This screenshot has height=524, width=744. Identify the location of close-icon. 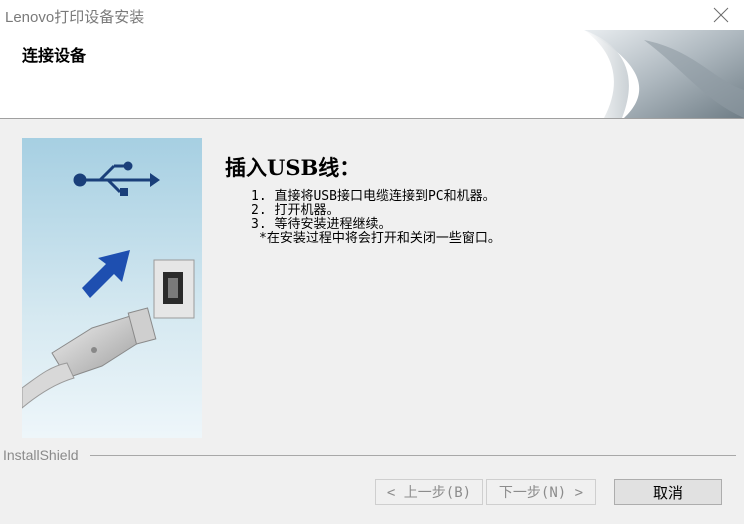
(721, 15).